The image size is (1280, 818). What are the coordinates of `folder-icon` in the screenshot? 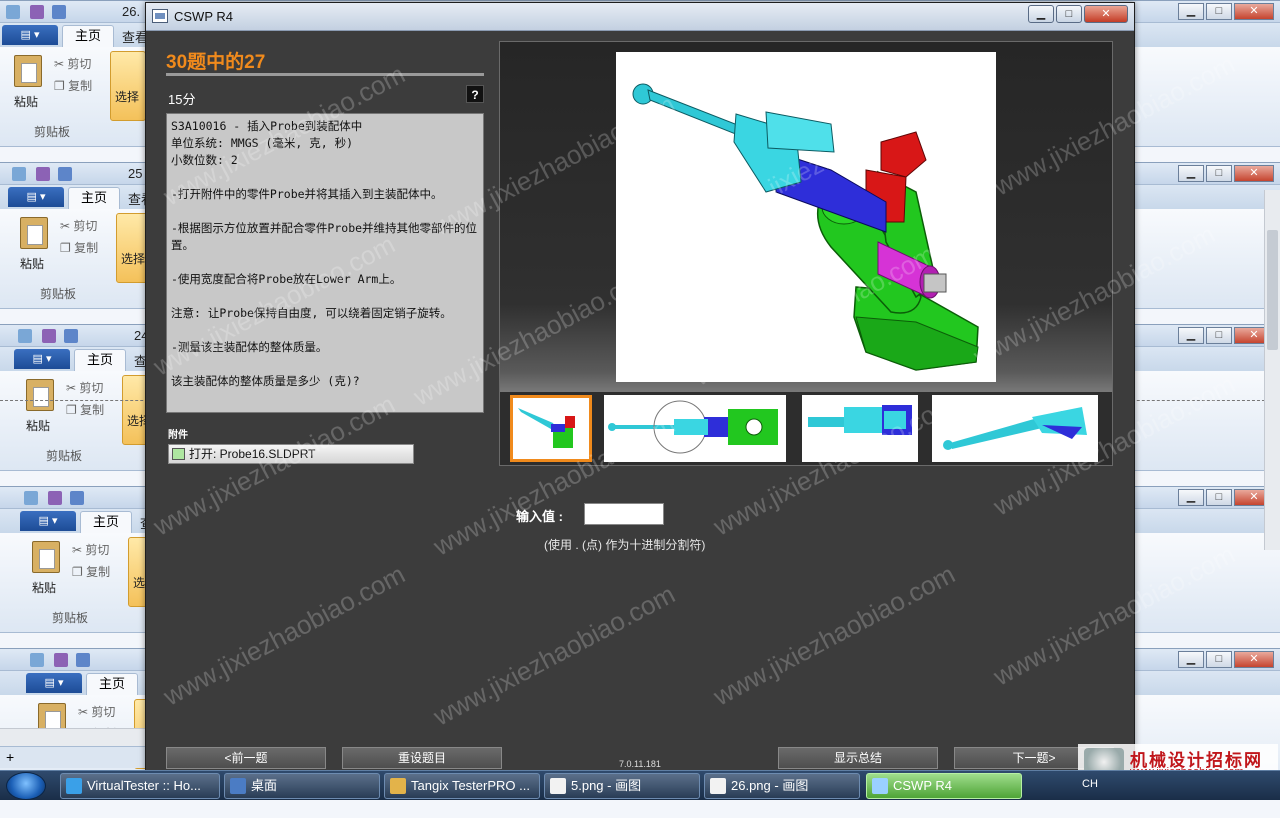 It's located at (398, 786).